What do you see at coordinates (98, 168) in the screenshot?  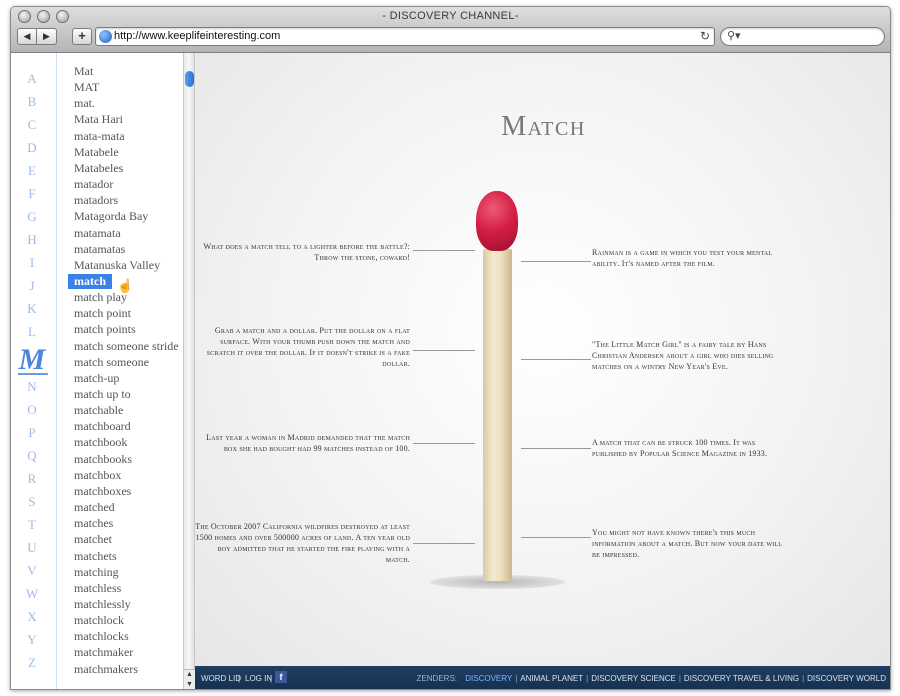 I see `word-item: Matabeles` at bounding box center [98, 168].